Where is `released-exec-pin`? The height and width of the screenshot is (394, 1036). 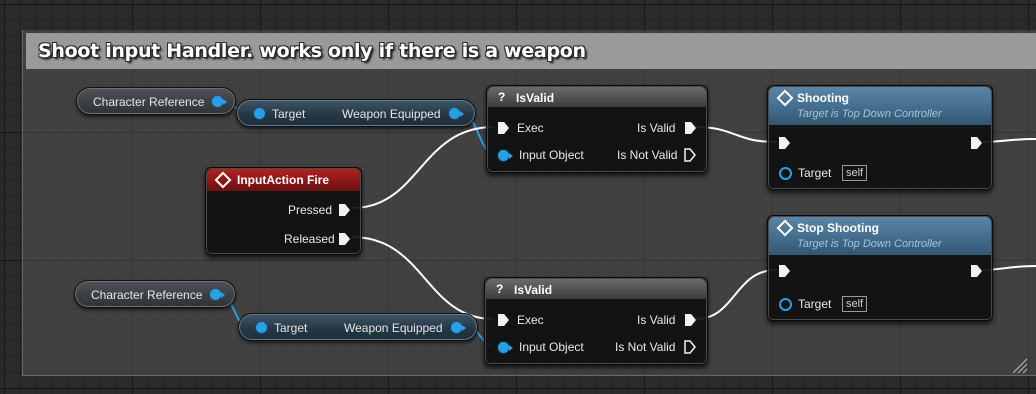 released-exec-pin is located at coordinates (344, 239).